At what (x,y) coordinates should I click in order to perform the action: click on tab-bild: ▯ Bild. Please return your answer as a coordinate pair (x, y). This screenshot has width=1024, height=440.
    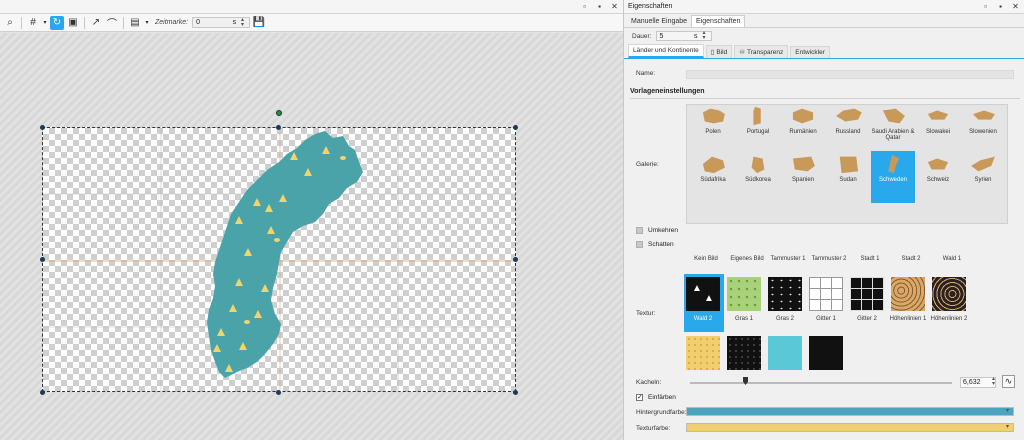
    Looking at the image, I should click on (719, 51).